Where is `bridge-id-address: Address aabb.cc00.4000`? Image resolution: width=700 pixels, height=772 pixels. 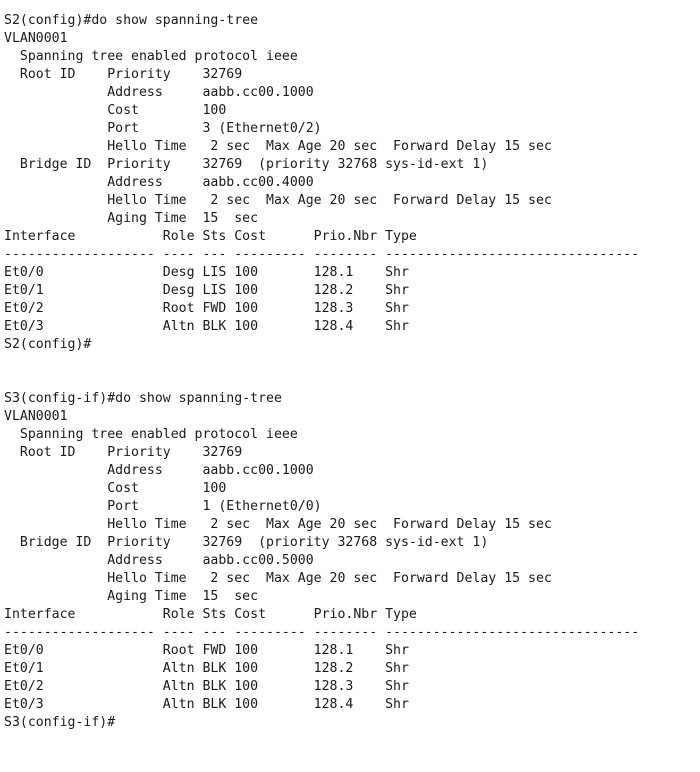
bridge-id-address: Address aabb.cc00.4000 is located at coordinates (159, 182).